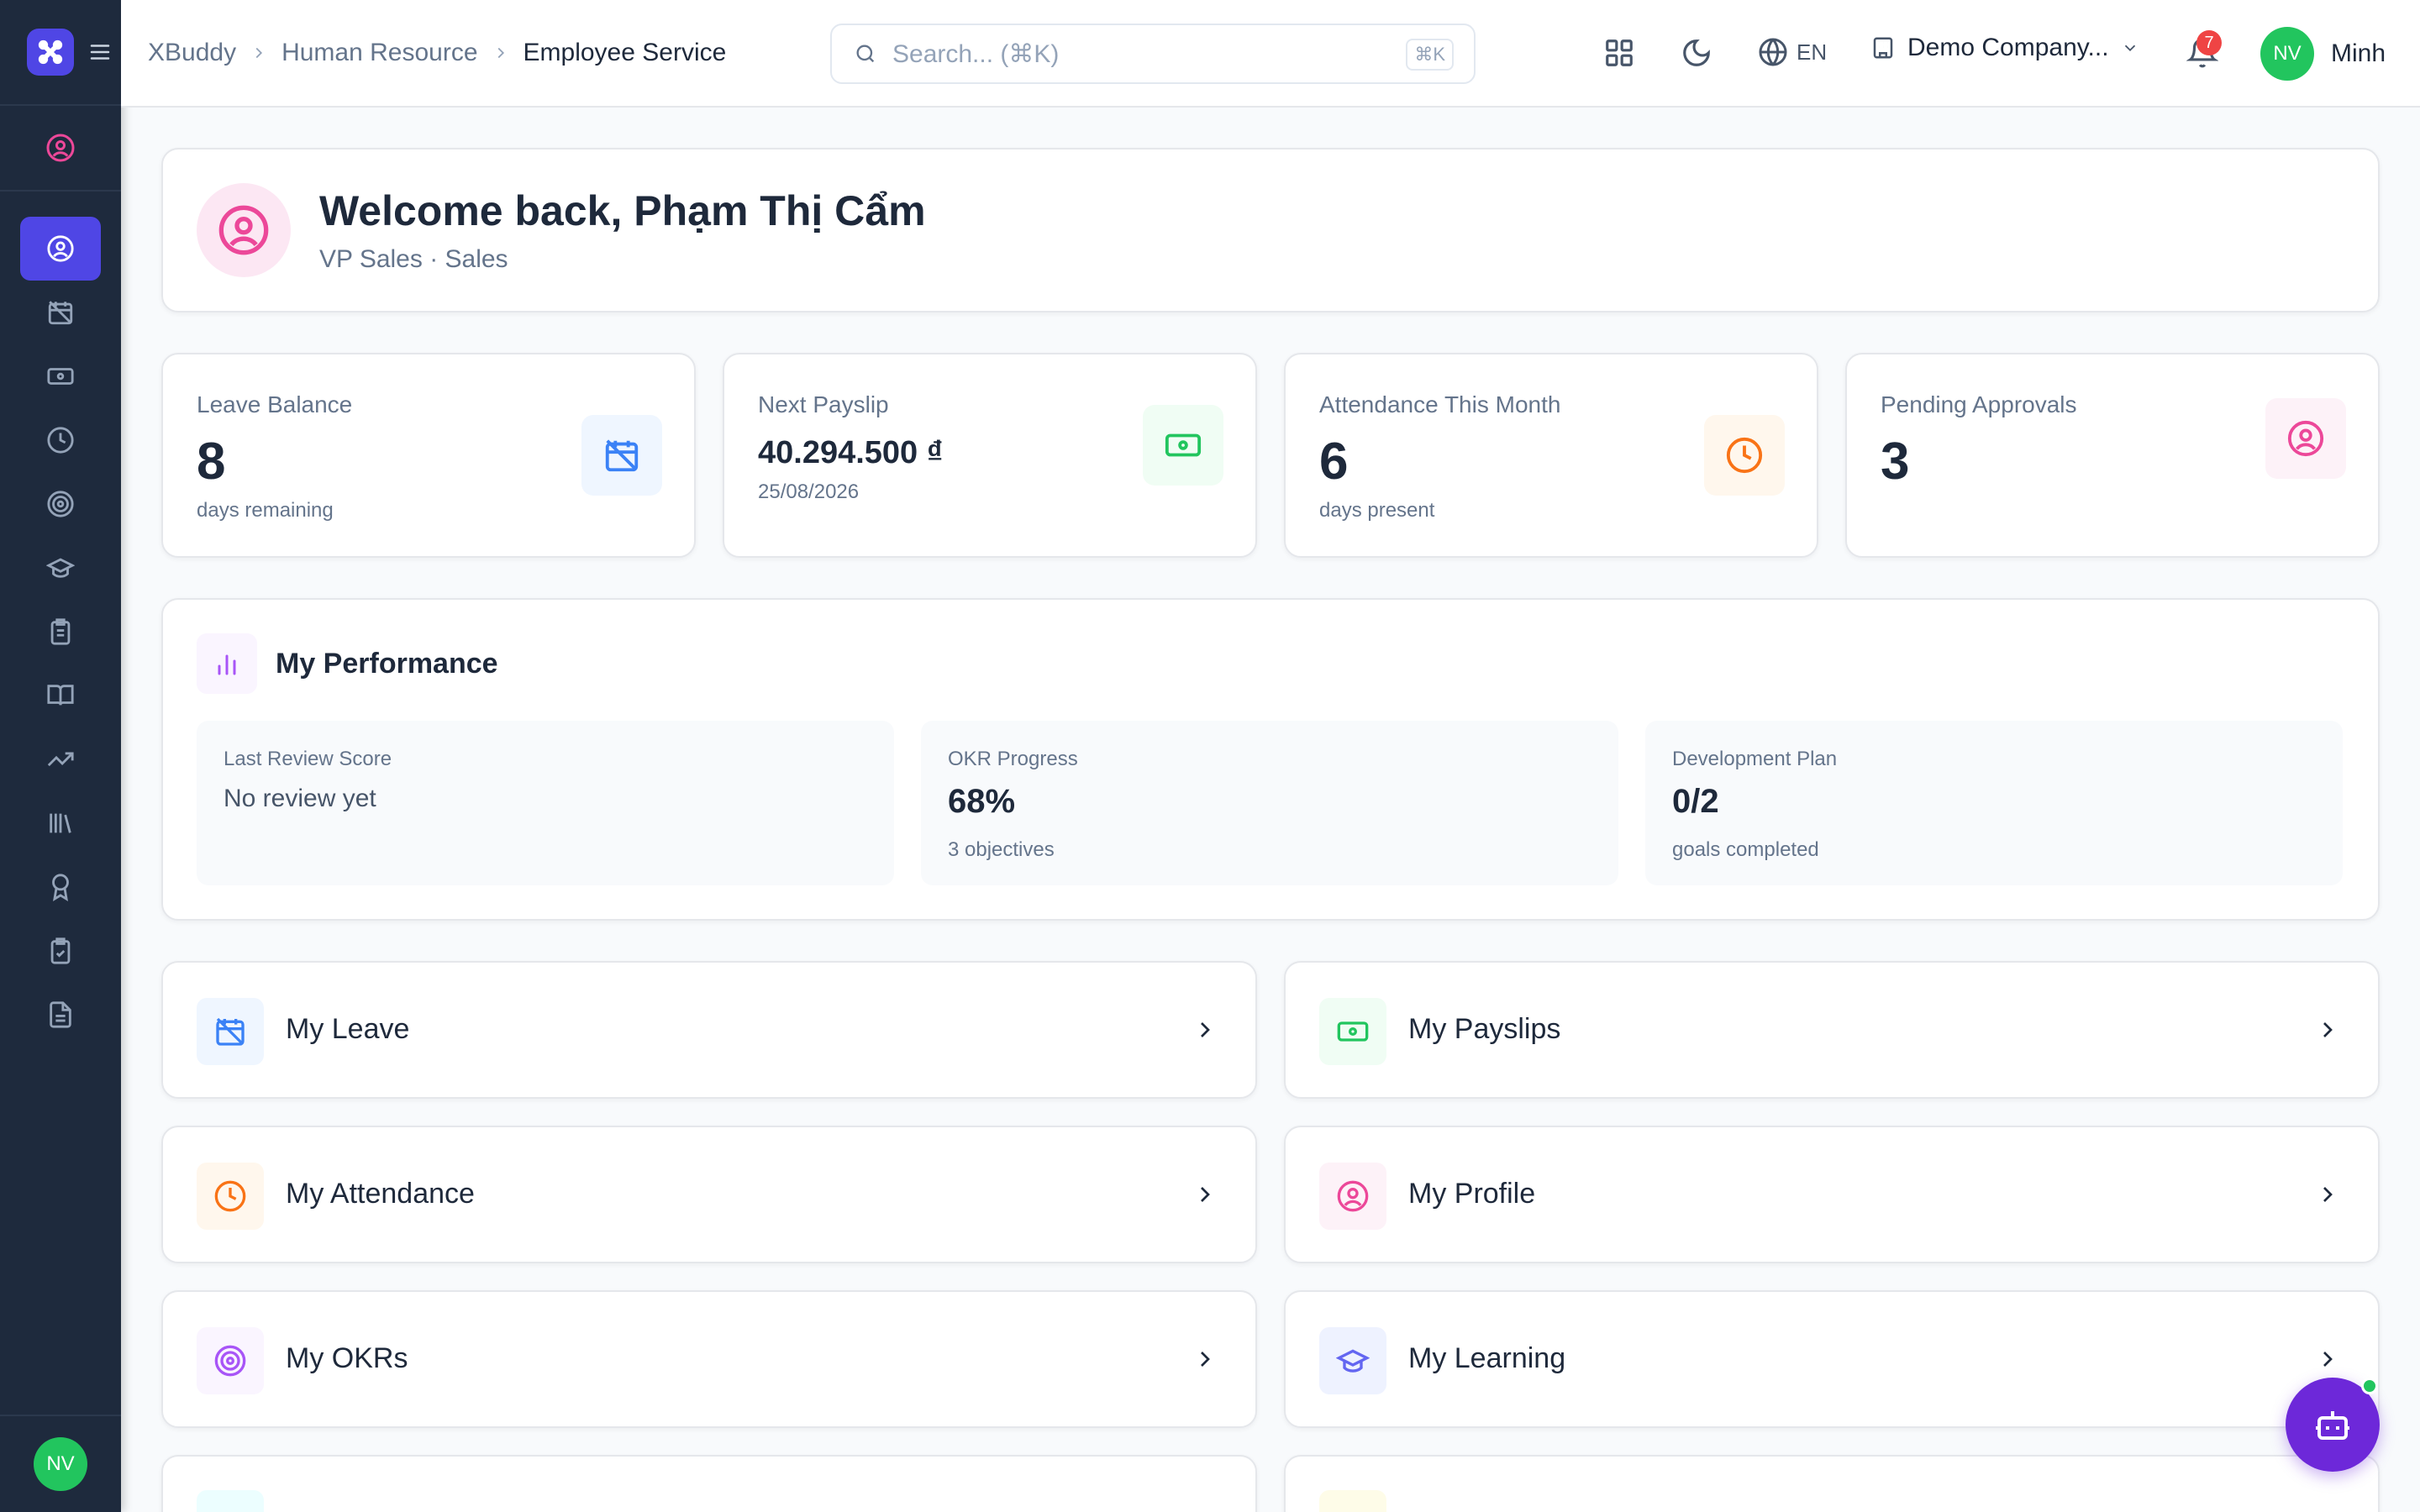  I want to click on stat-card-attendance: Attendance This Month 6 days present, so click(1551, 455).